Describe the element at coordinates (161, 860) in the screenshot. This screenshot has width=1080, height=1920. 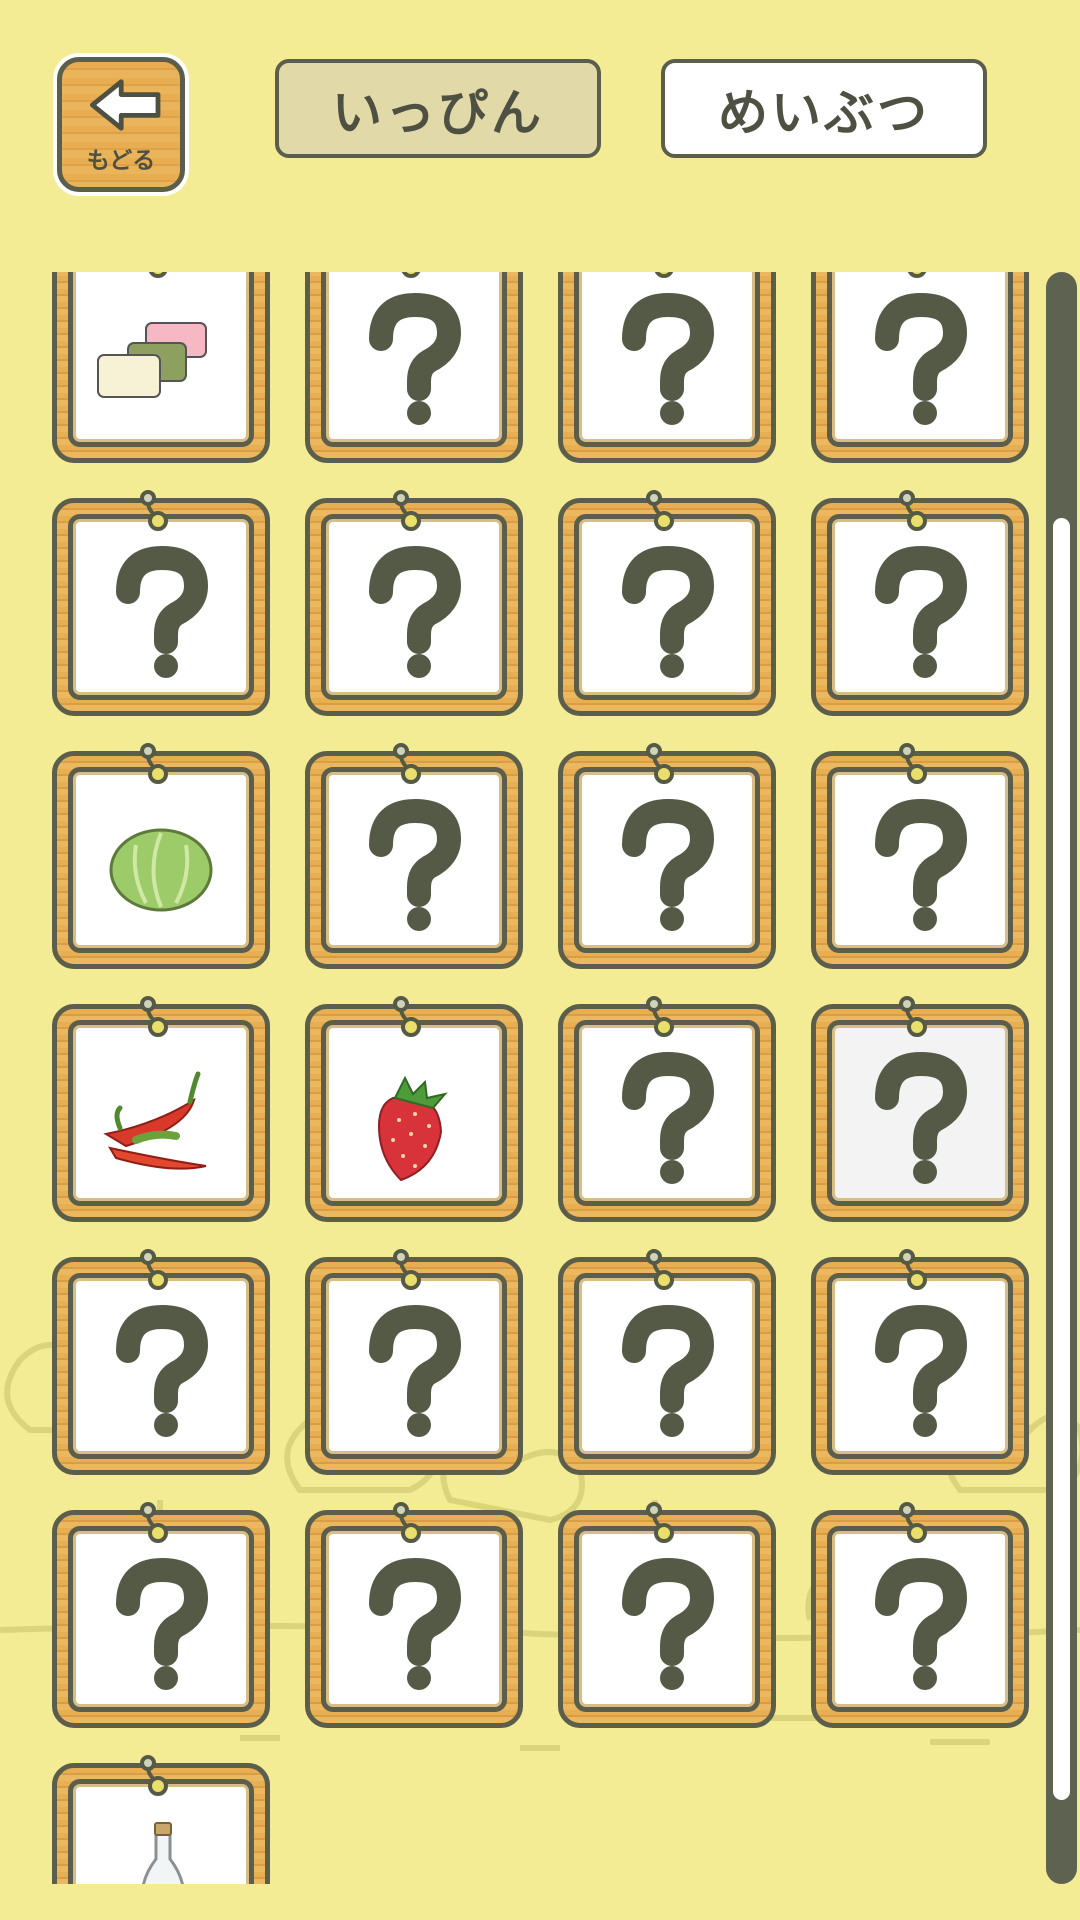
I see `cabbage-icon` at that location.